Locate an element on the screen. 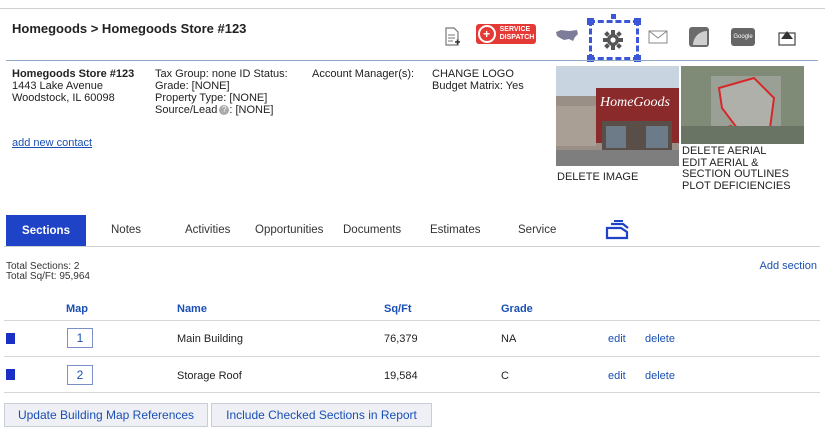  property-type: Property Type: [NONE] is located at coordinates (211, 98).